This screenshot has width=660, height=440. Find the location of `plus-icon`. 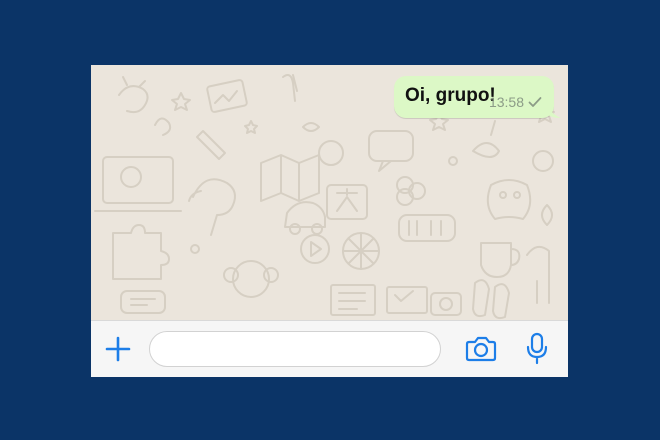

plus-icon is located at coordinates (118, 349).